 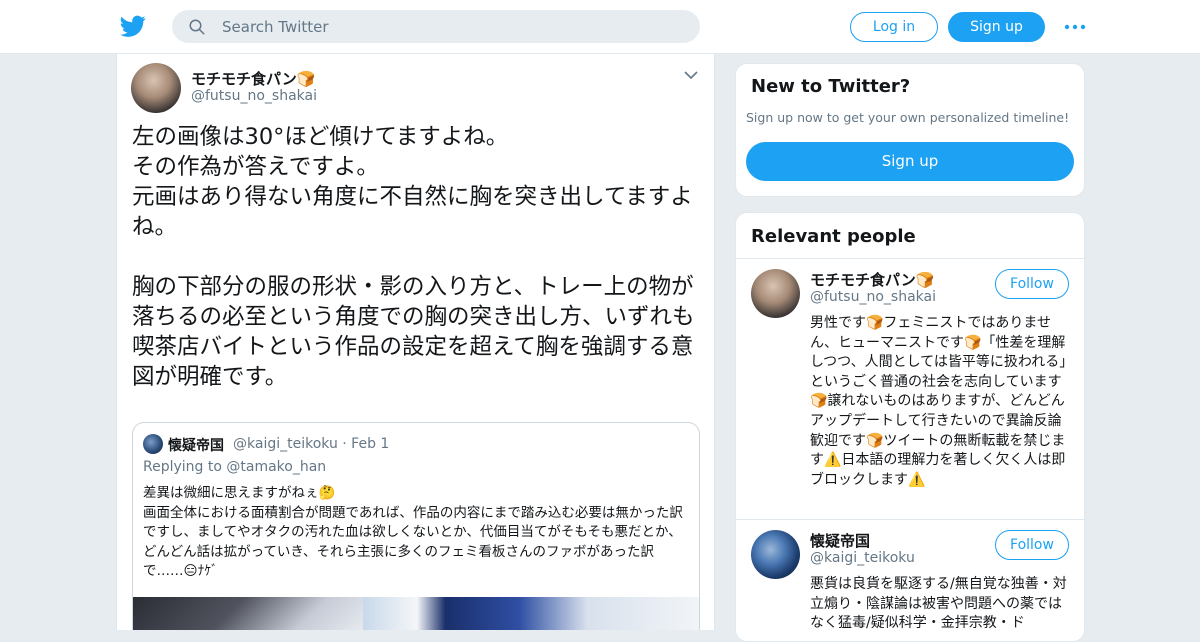 What do you see at coordinates (235, 467) in the screenshot?
I see `quoted-reply-to: Replying to @tamako_han` at bounding box center [235, 467].